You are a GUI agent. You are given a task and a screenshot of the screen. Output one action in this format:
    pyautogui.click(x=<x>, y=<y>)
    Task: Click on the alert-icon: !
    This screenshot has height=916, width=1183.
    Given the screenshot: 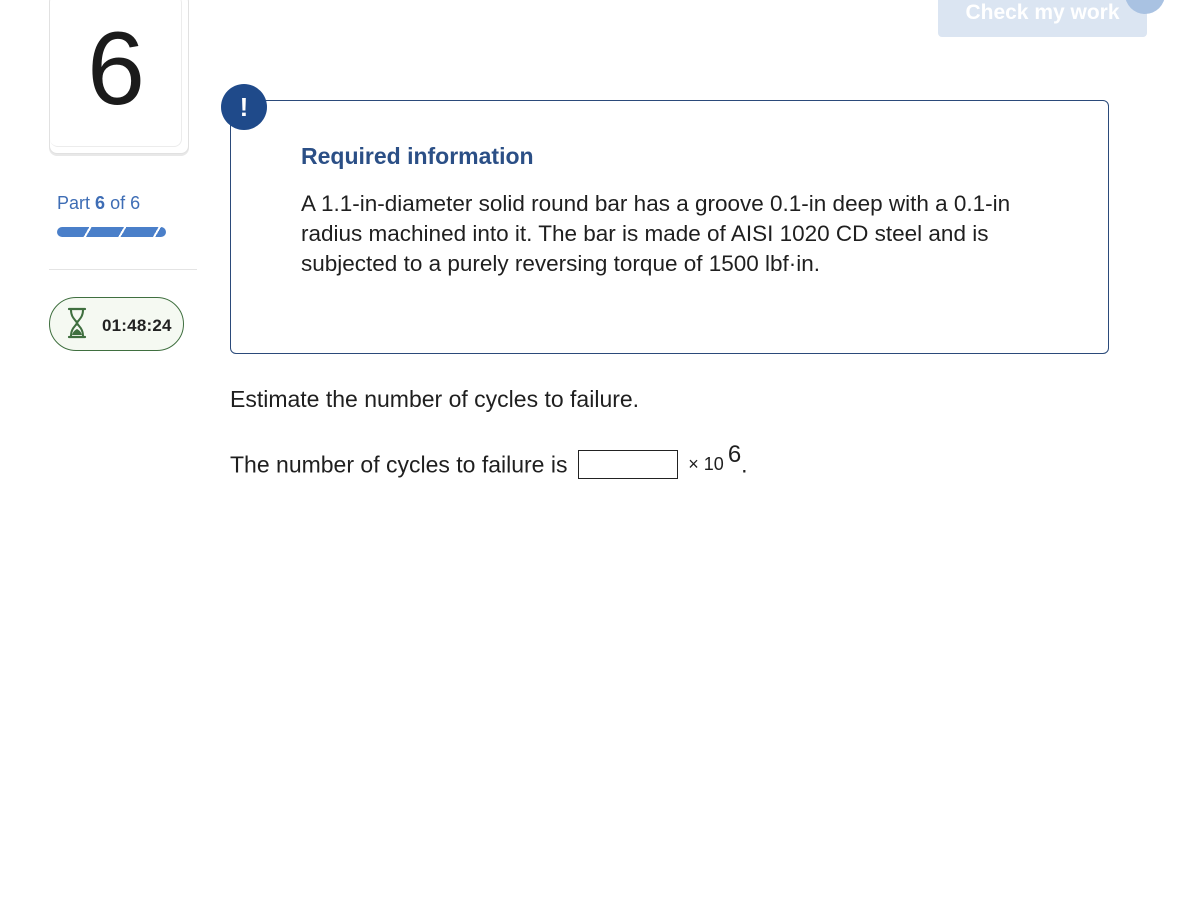 What is the action you would take?
    pyautogui.click(x=244, y=107)
    